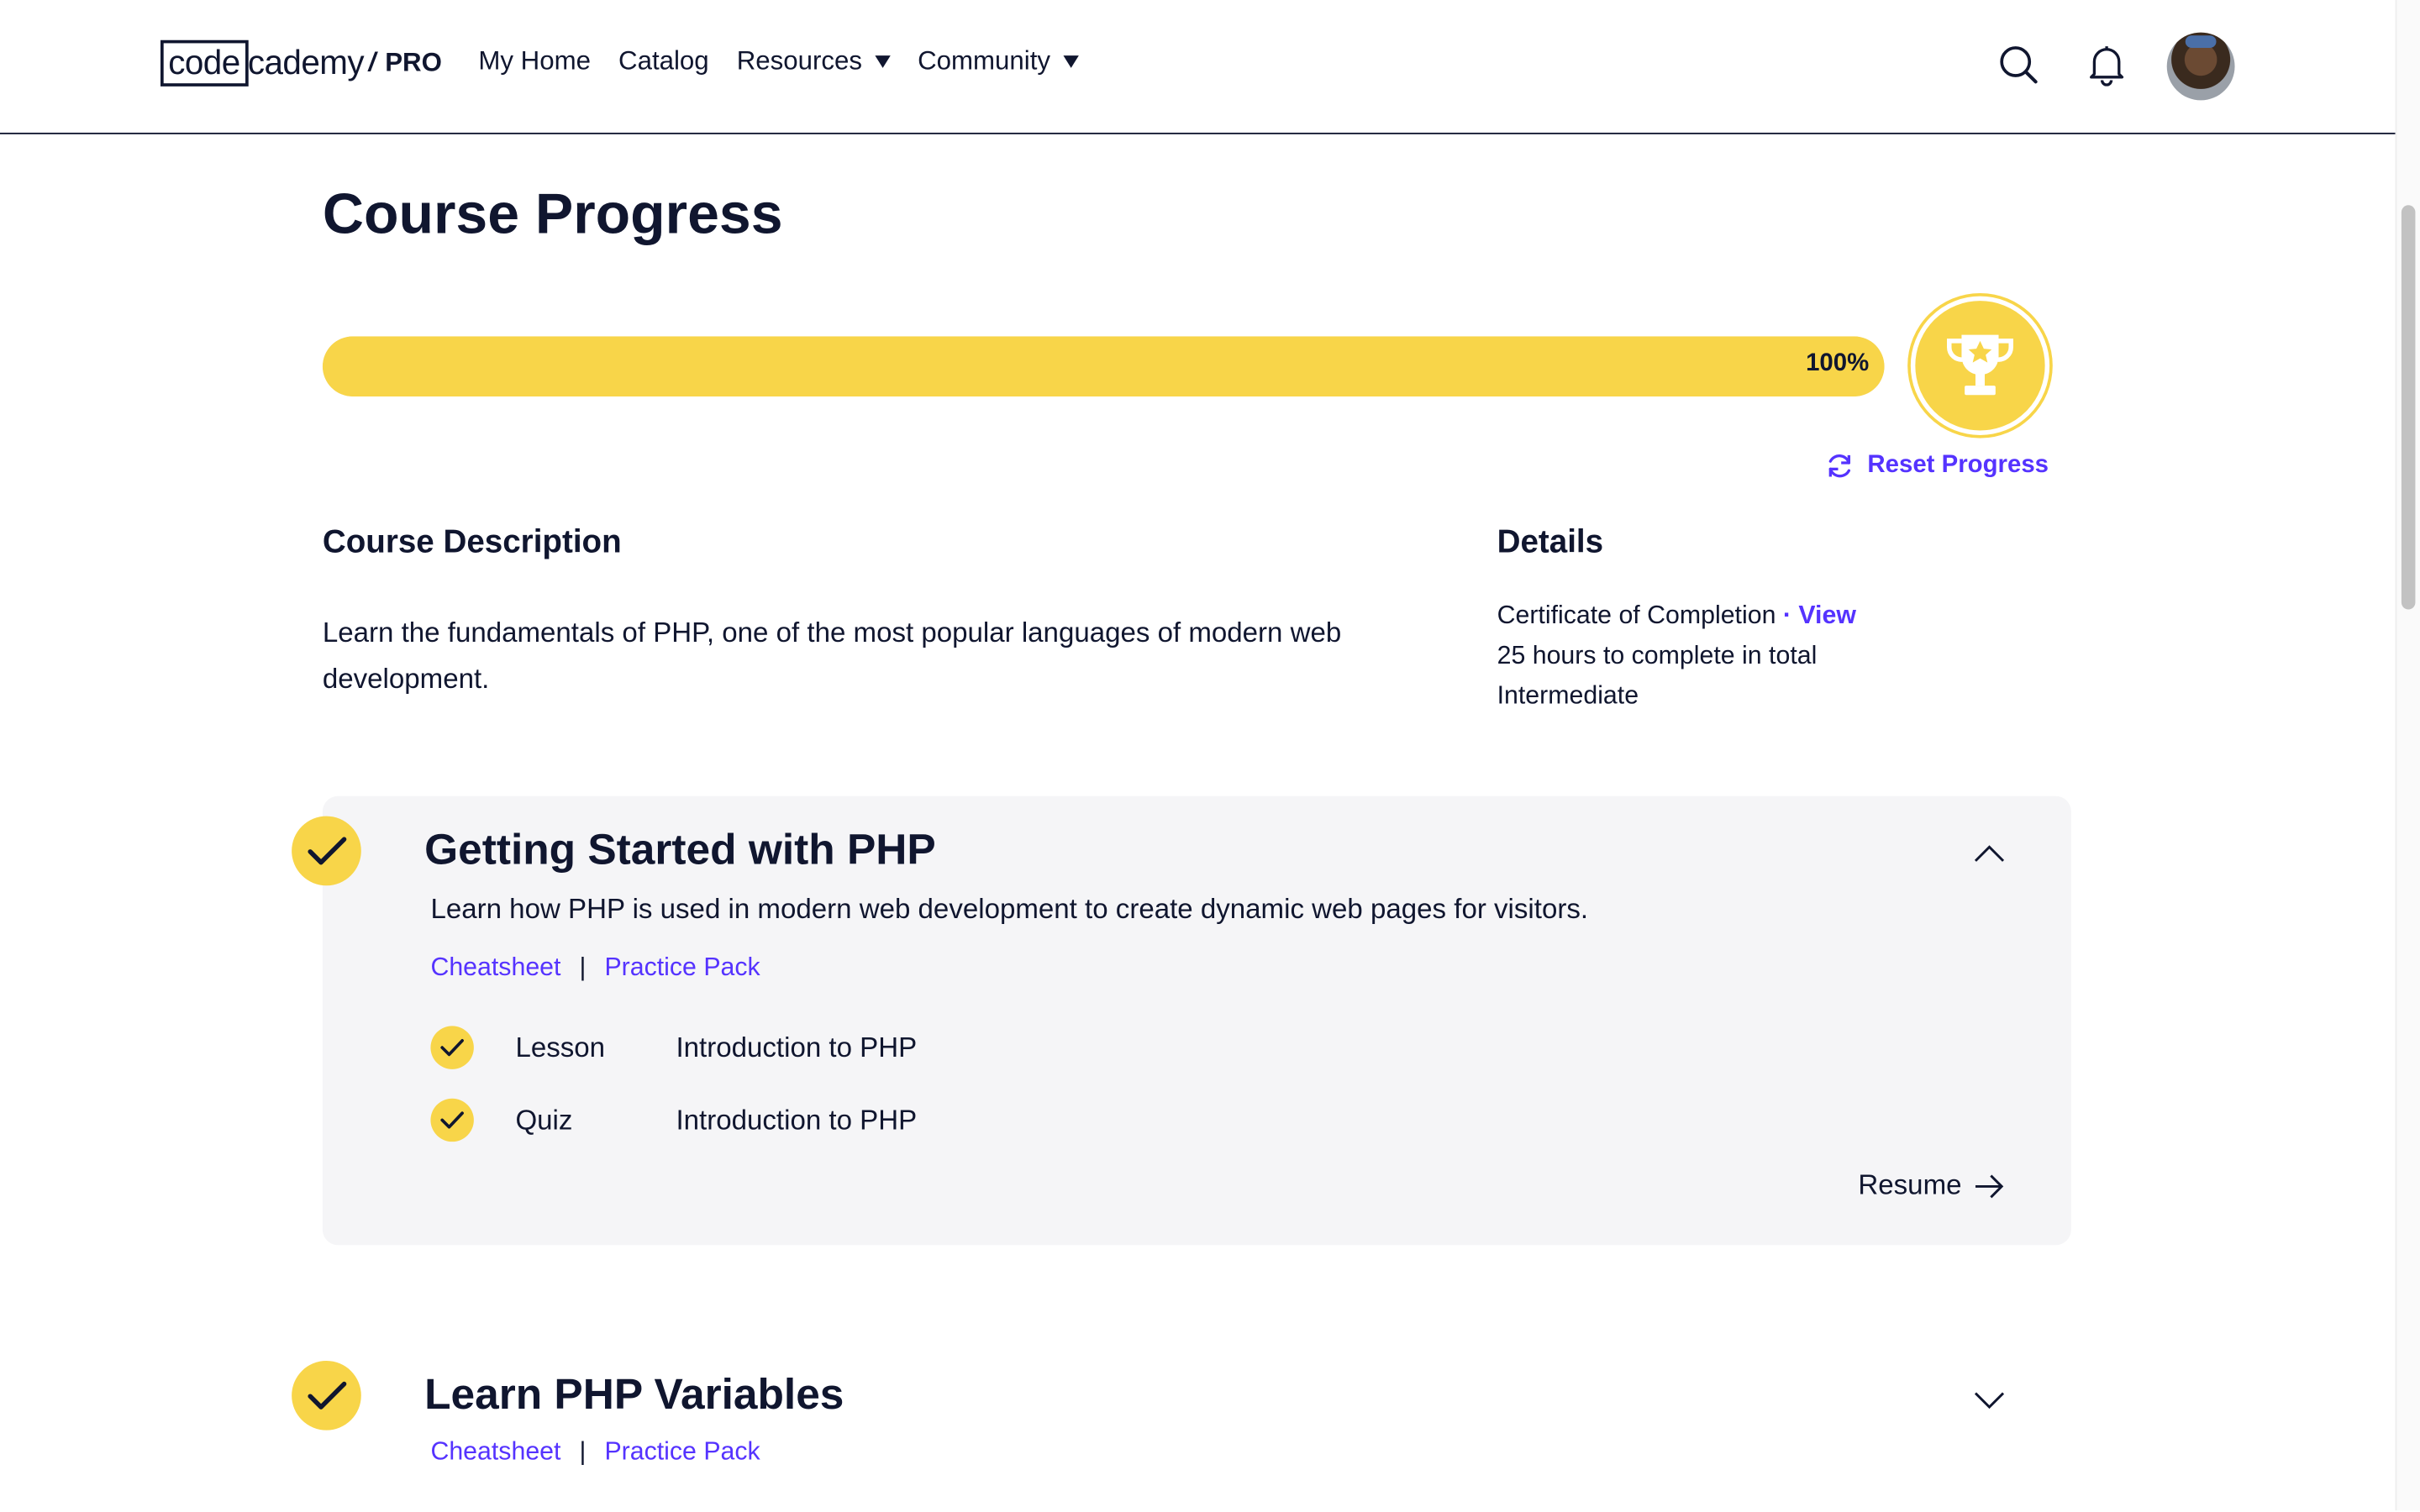  I want to click on trophy-icon, so click(1980, 365).